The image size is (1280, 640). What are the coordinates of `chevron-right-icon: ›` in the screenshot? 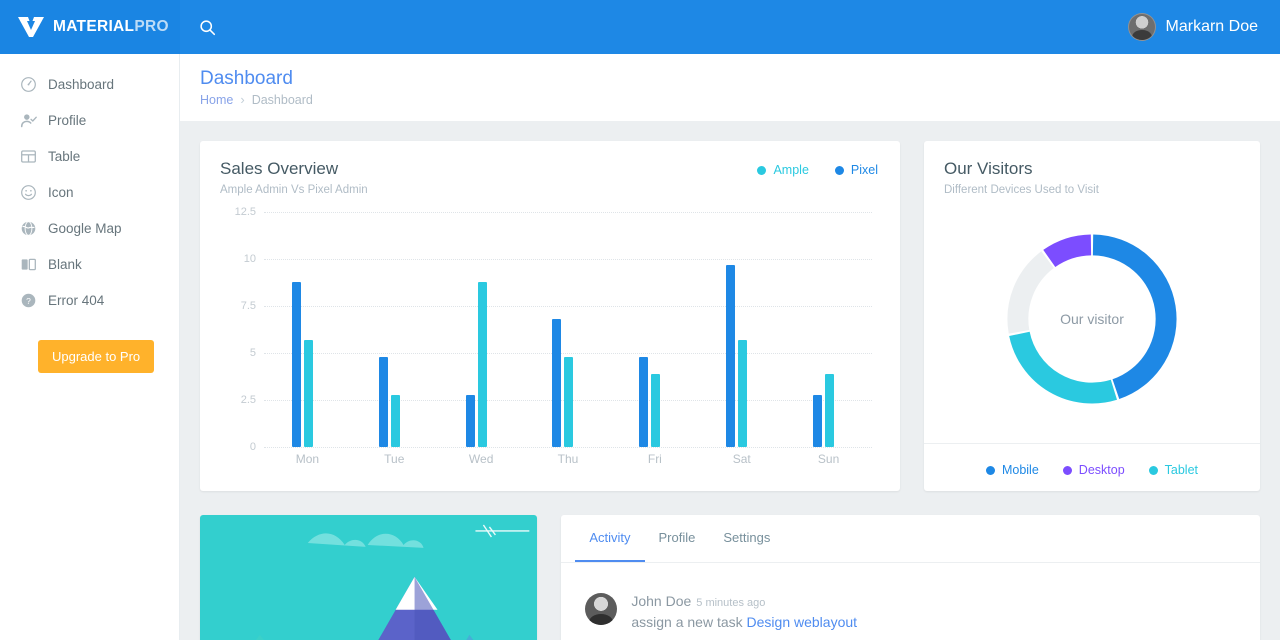 It's located at (242, 99).